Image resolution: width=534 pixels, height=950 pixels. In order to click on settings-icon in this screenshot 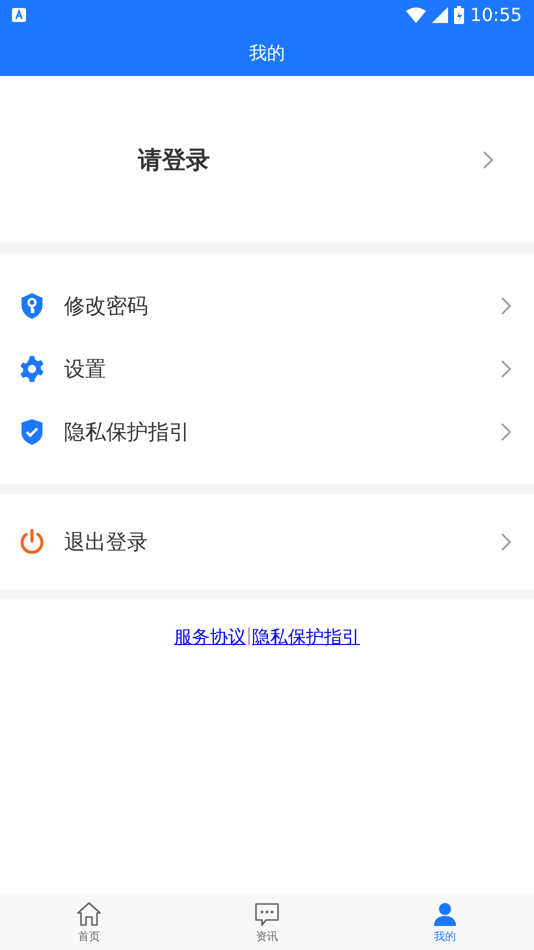, I will do `click(32, 368)`.